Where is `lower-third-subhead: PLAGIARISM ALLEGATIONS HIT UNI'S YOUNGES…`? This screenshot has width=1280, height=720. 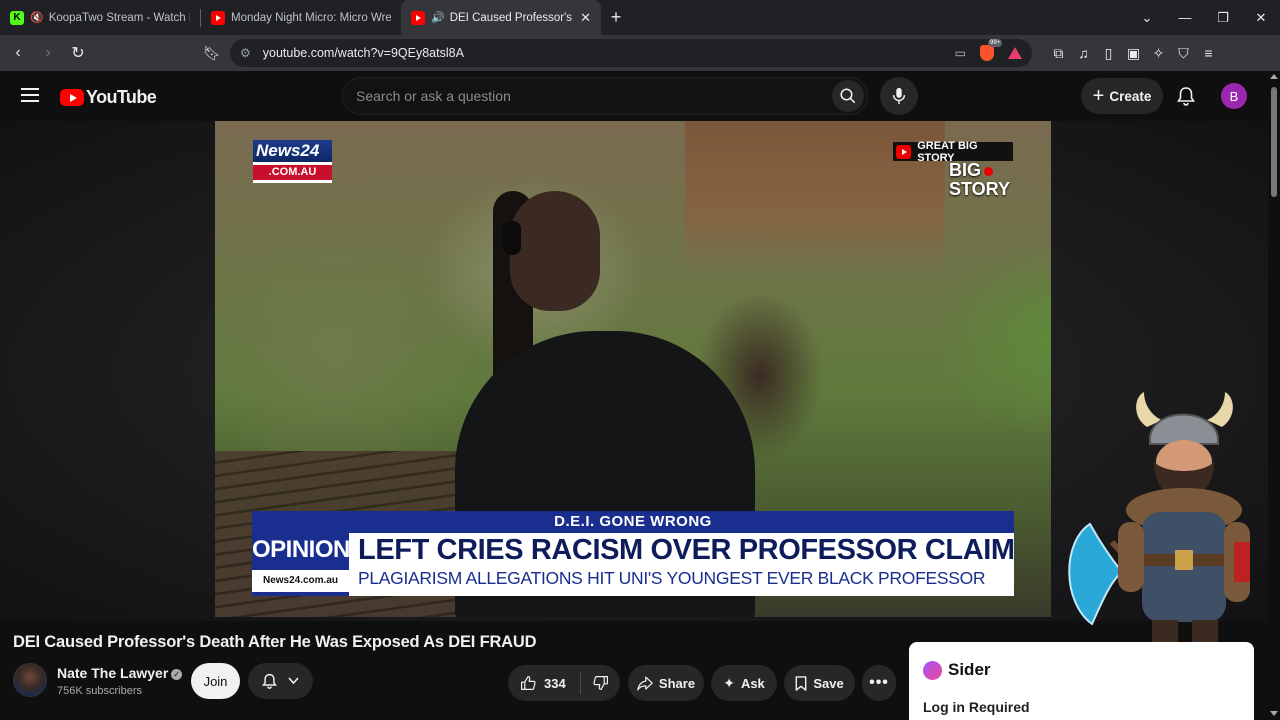 lower-third-subhead: PLAGIARISM ALLEGATIONS HIT UNI'S YOUNGES… is located at coordinates (672, 578).